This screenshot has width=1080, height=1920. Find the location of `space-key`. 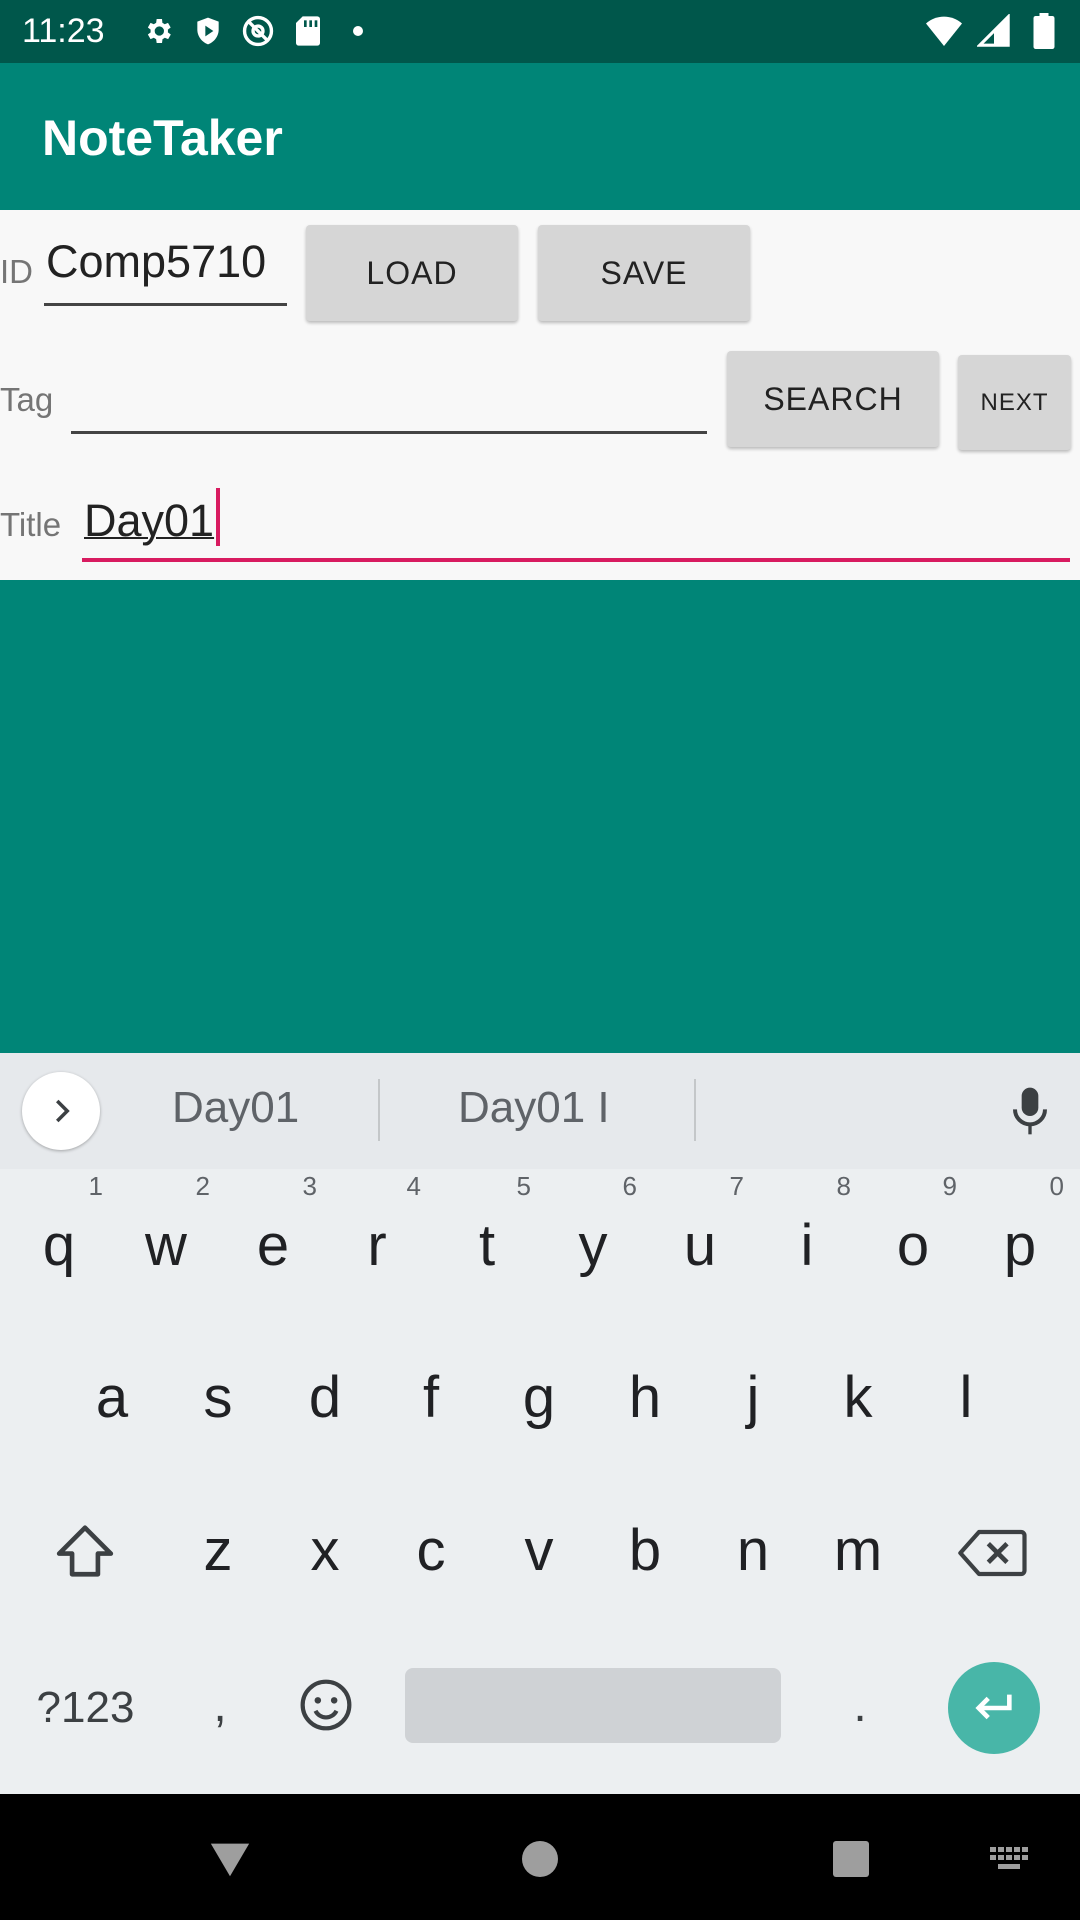

space-key is located at coordinates (593, 1705).